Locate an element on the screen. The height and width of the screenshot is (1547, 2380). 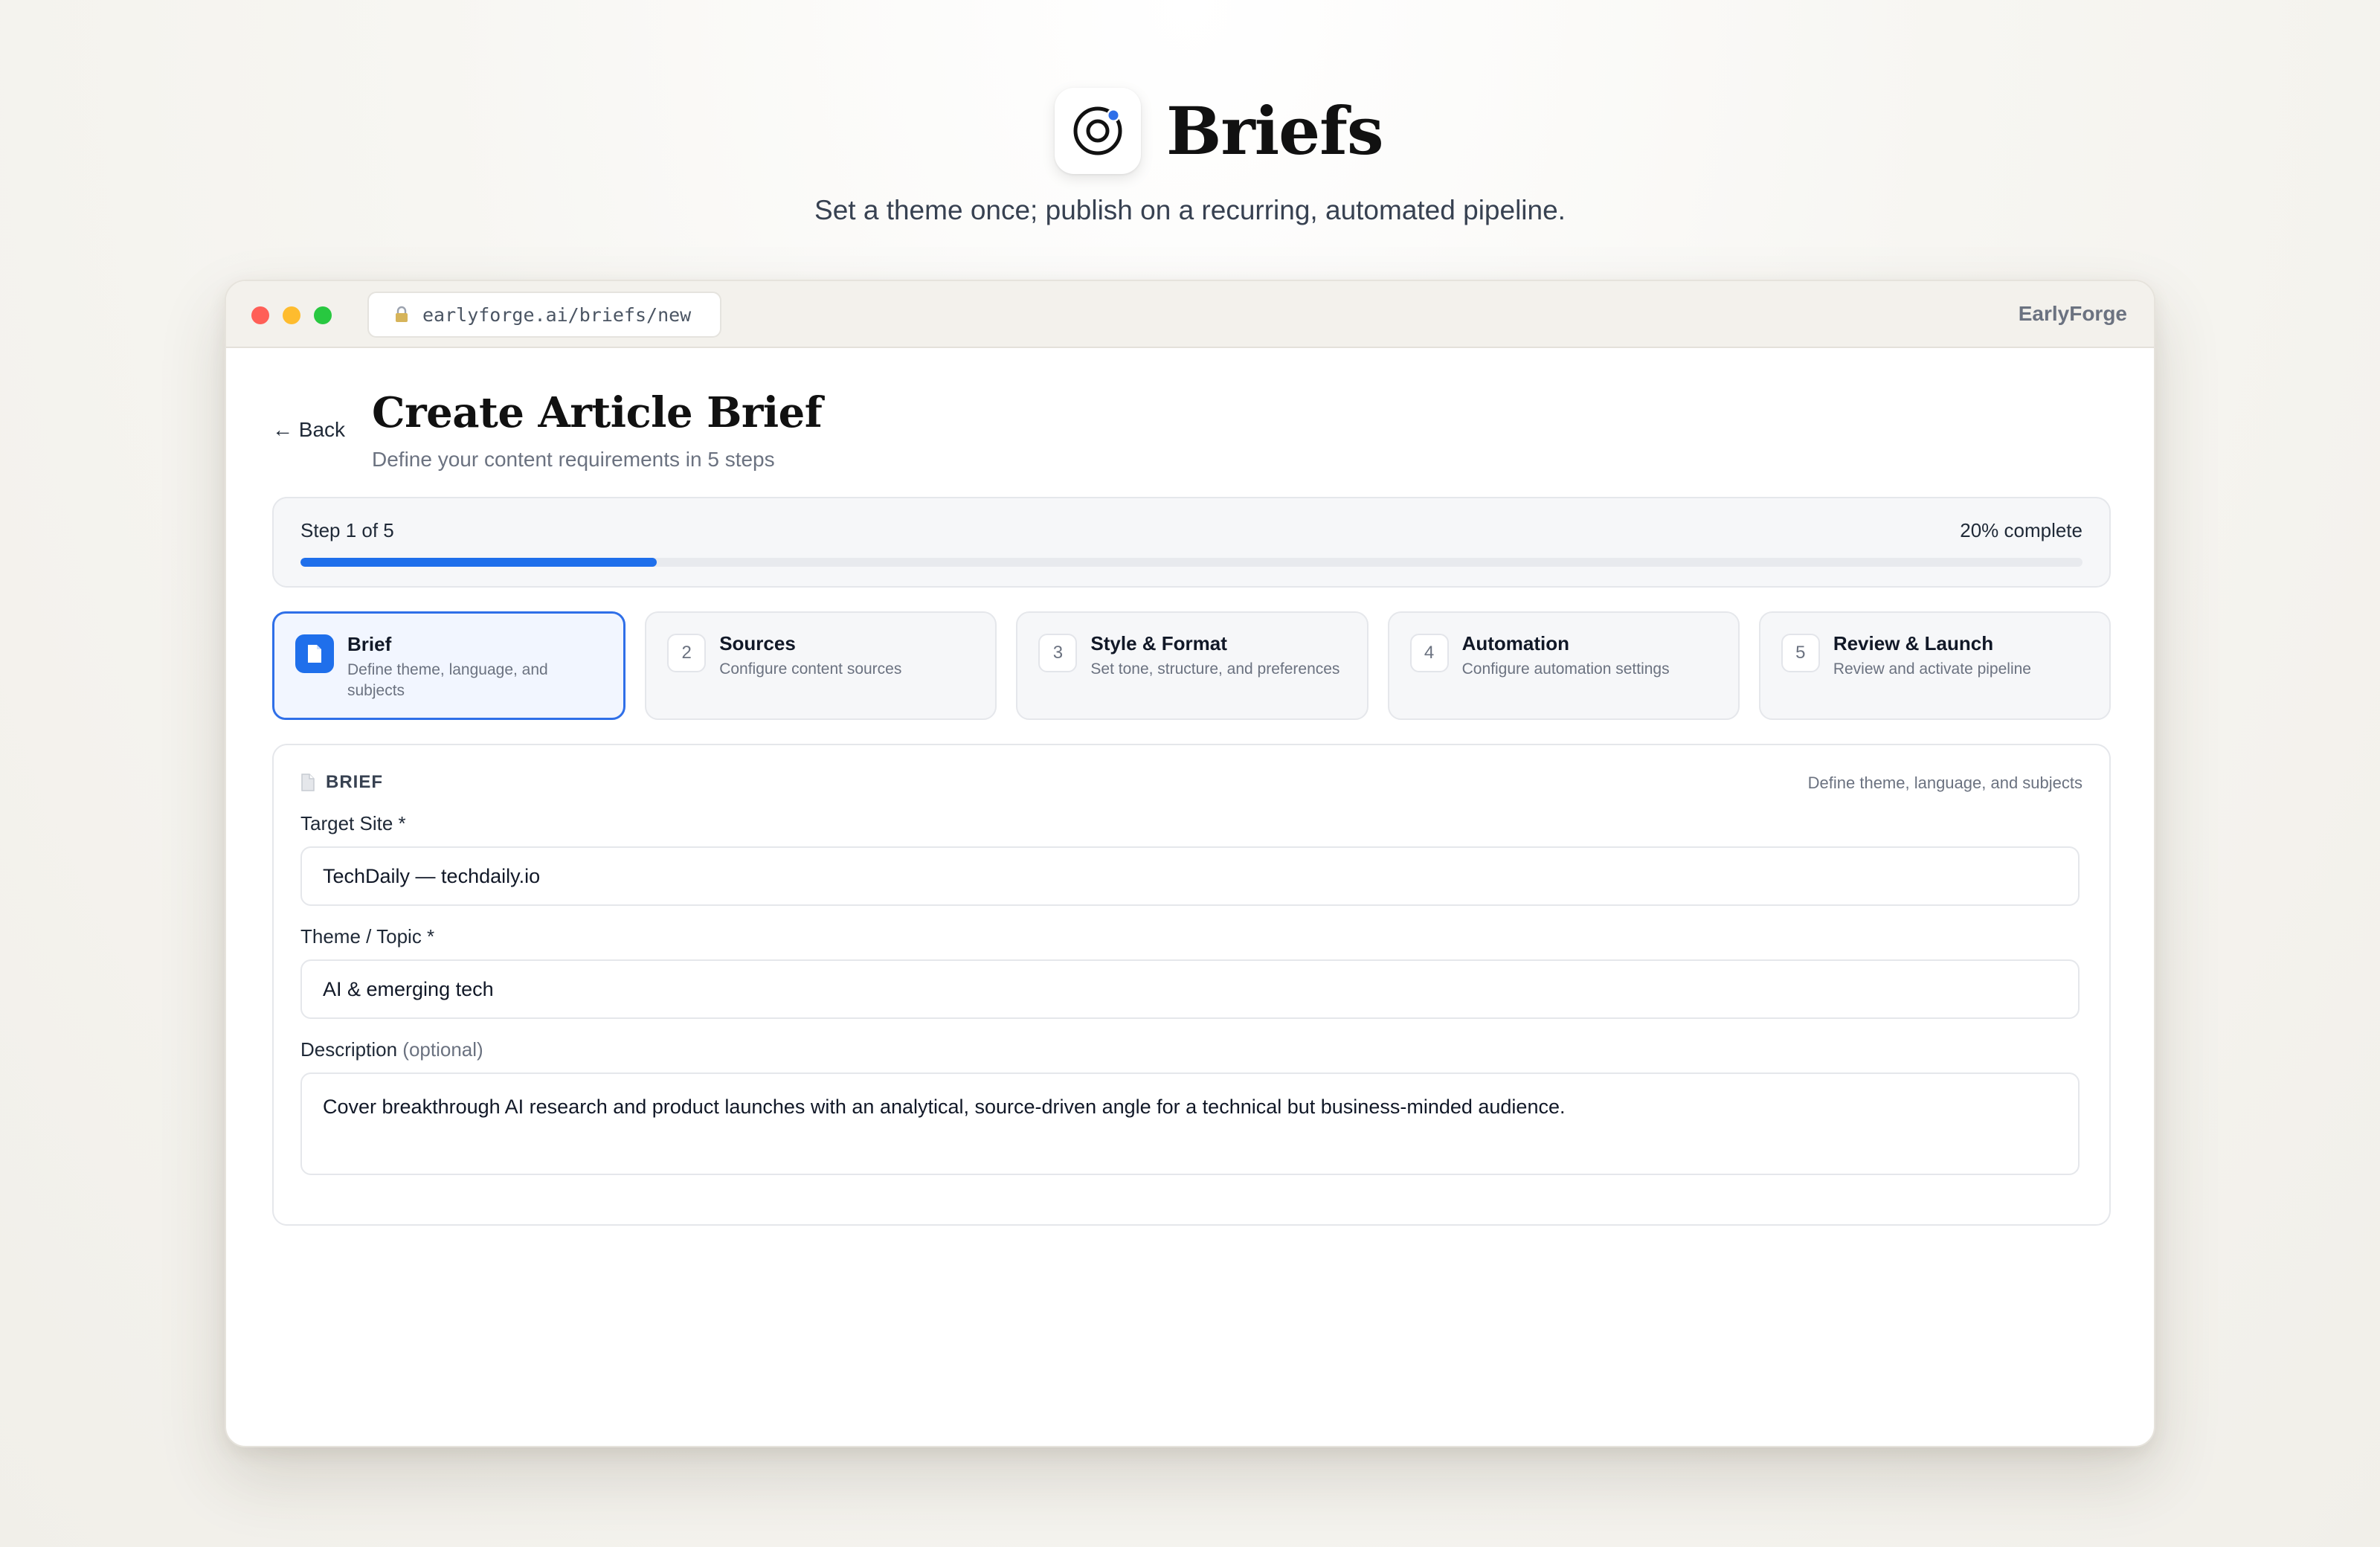
step-2-badge: 2 is located at coordinates (687, 653).